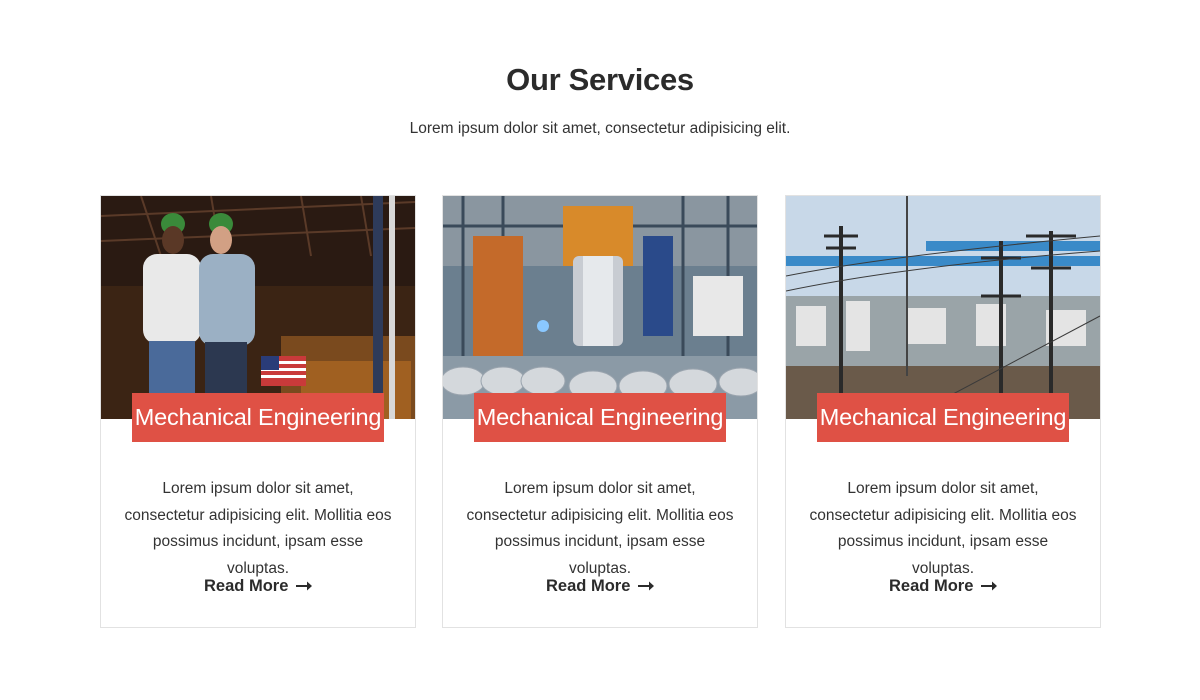 This screenshot has width=1200, height=700. I want to click on rail-yard-photo, so click(943, 307).